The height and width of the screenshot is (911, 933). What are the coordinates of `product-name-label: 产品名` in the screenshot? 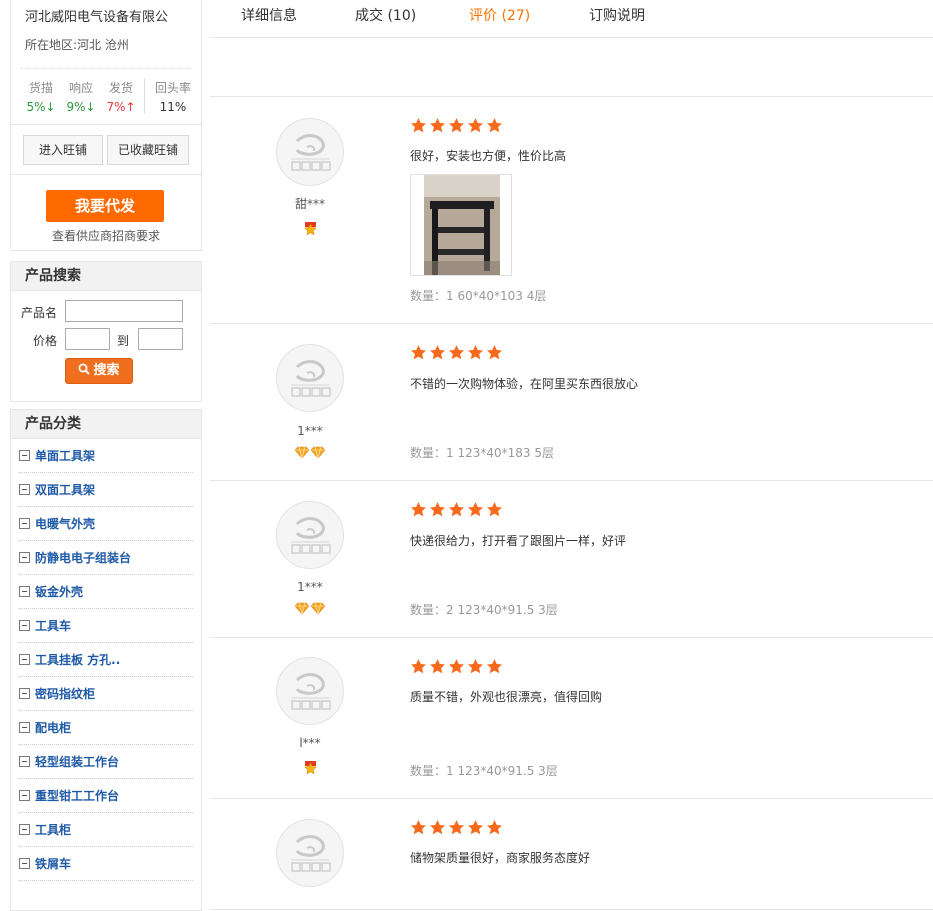 It's located at (39, 313).